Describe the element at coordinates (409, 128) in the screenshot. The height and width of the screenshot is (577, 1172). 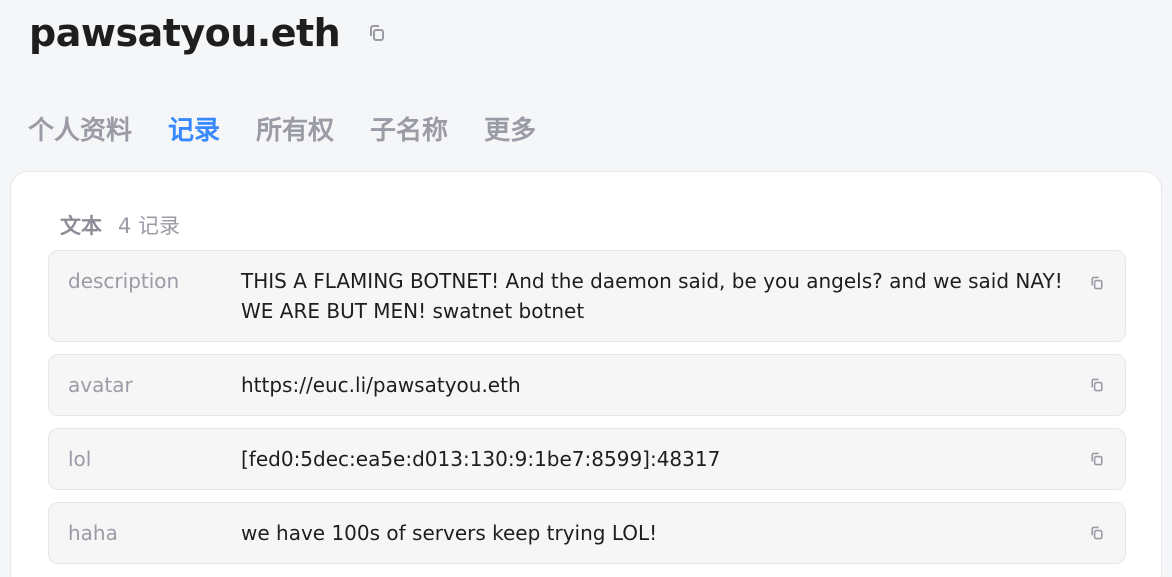
I see `tab-subnames: 子名称` at that location.